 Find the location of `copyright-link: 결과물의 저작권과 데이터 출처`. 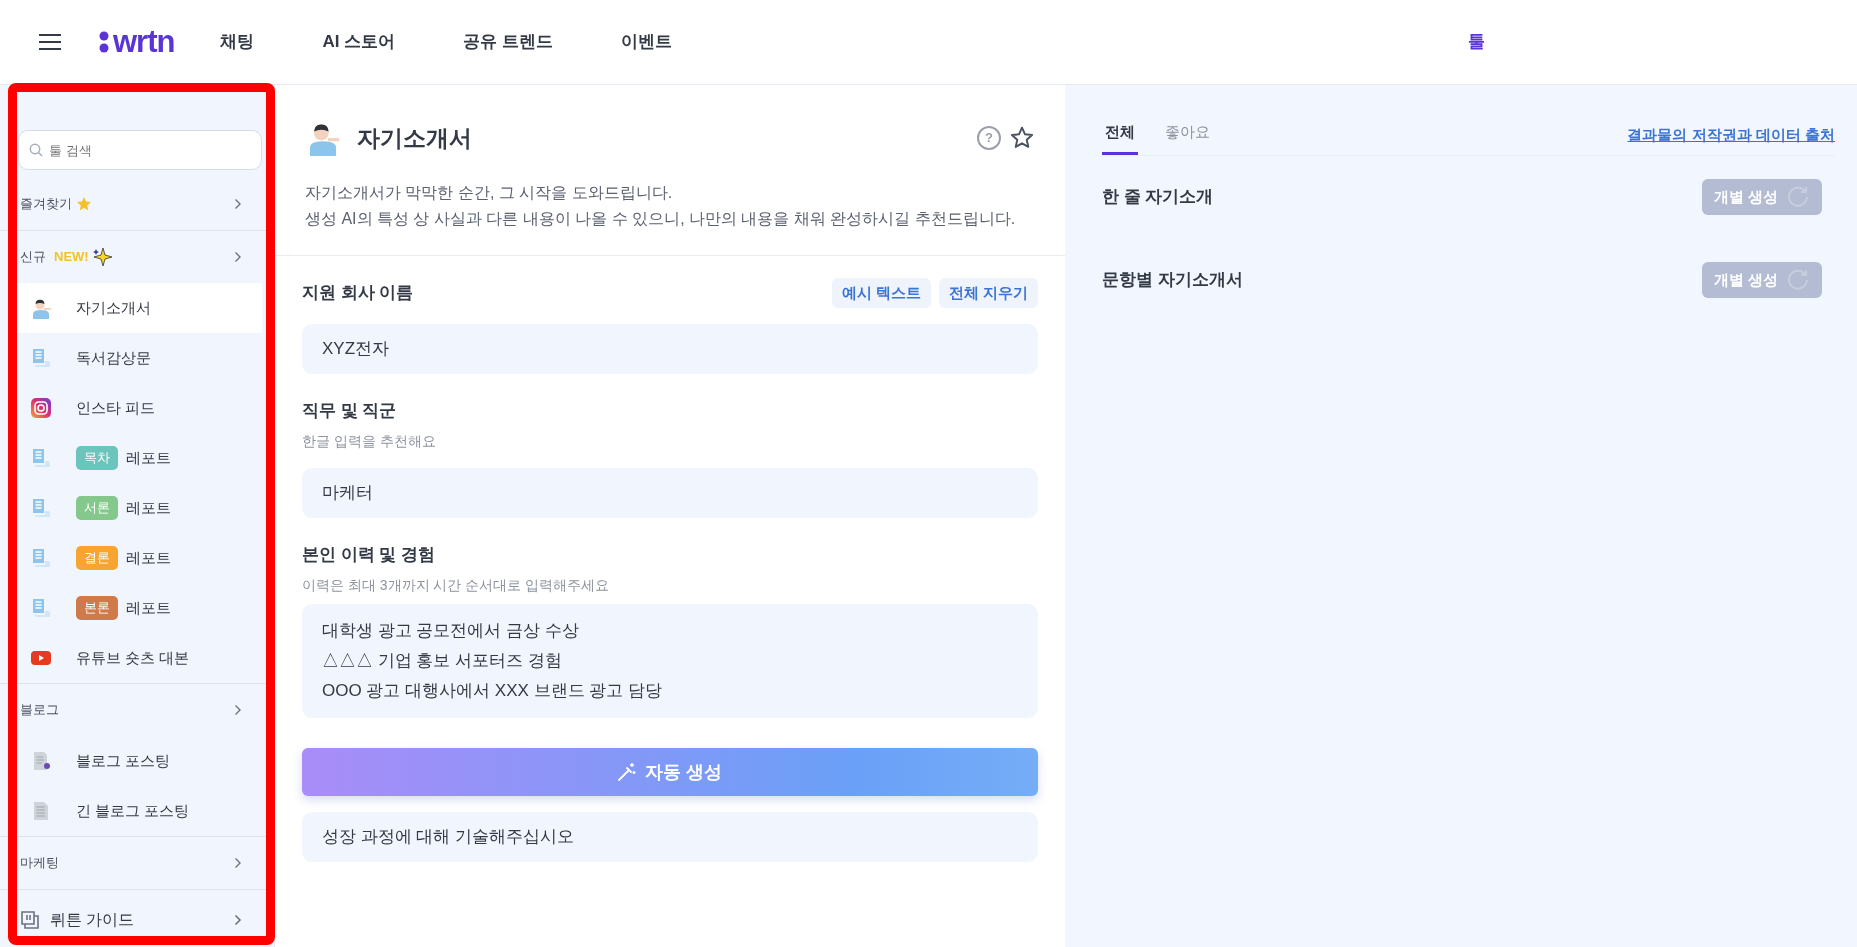

copyright-link: 결과물의 저작권과 데이터 출처 is located at coordinates (1731, 134).